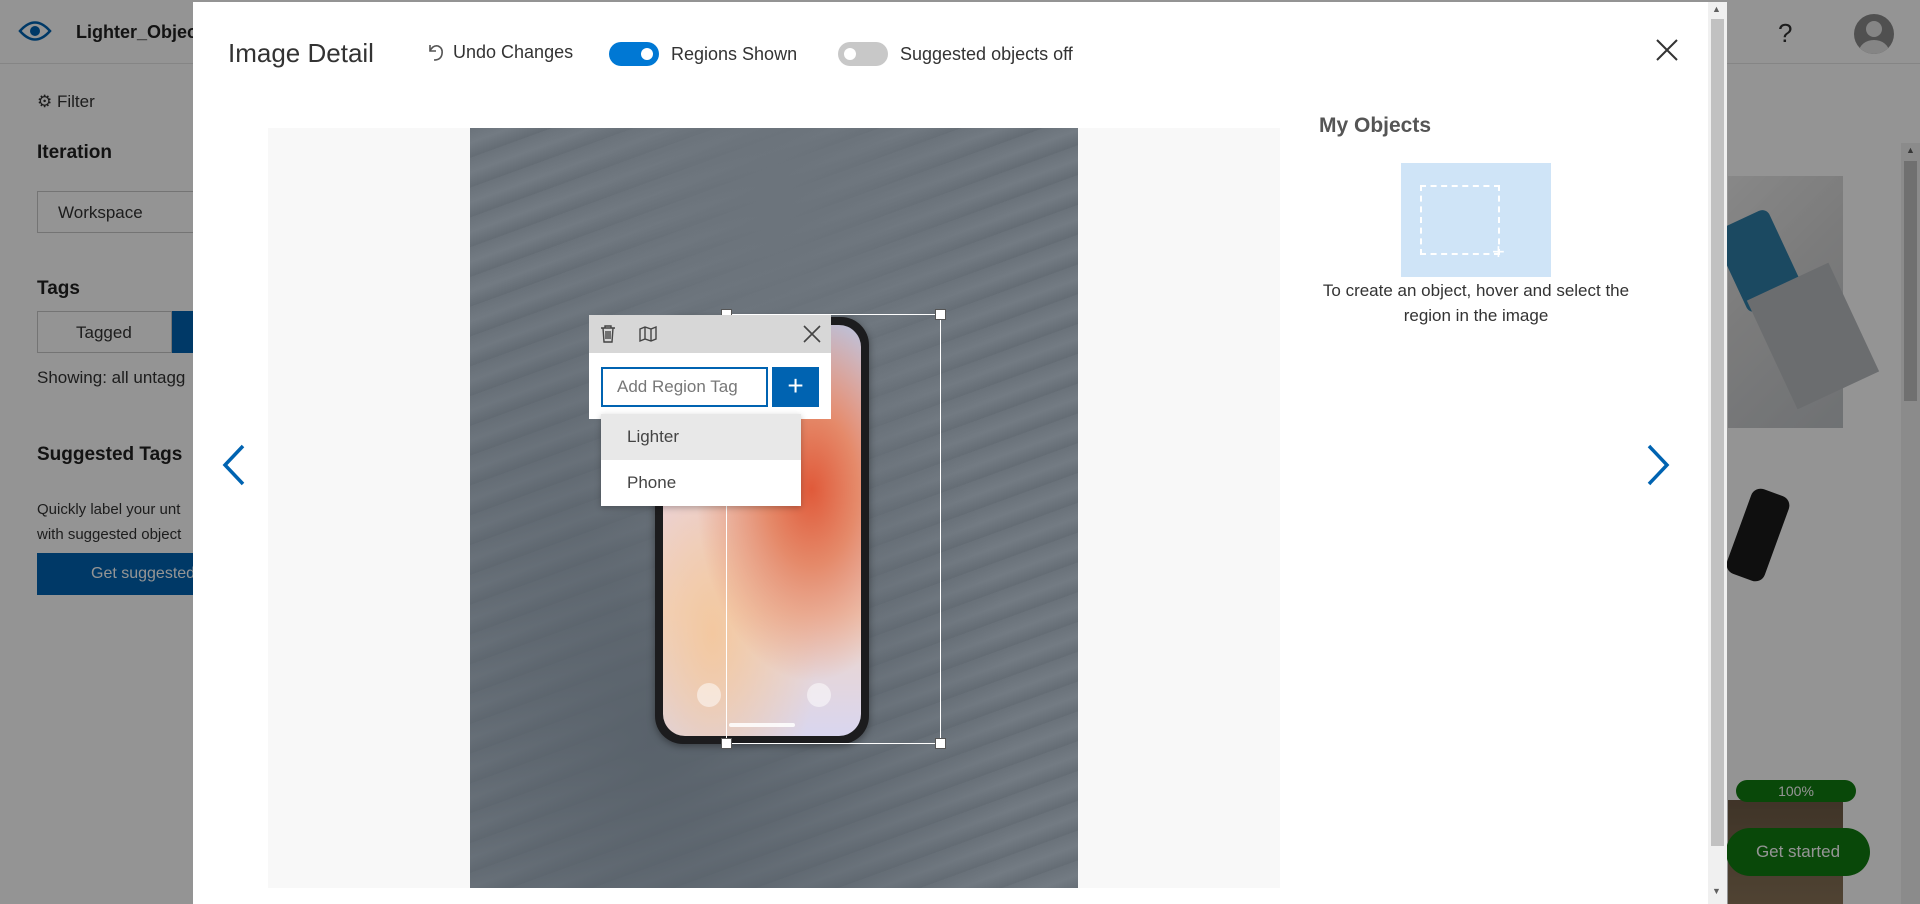 The width and height of the screenshot is (1920, 904). I want to click on my-objects-heading: My Objects, so click(1375, 125).